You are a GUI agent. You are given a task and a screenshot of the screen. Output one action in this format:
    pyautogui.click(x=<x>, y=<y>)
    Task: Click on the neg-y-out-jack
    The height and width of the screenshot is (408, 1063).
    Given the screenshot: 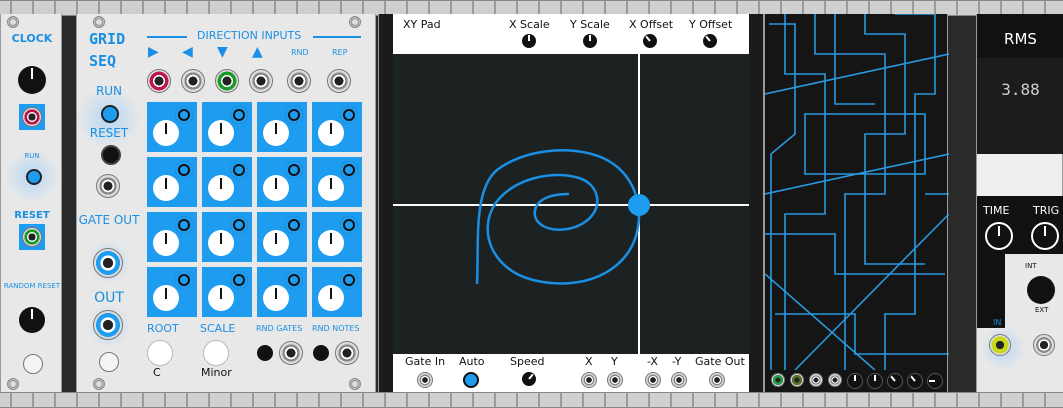 What is the action you would take?
    pyautogui.click(x=679, y=380)
    